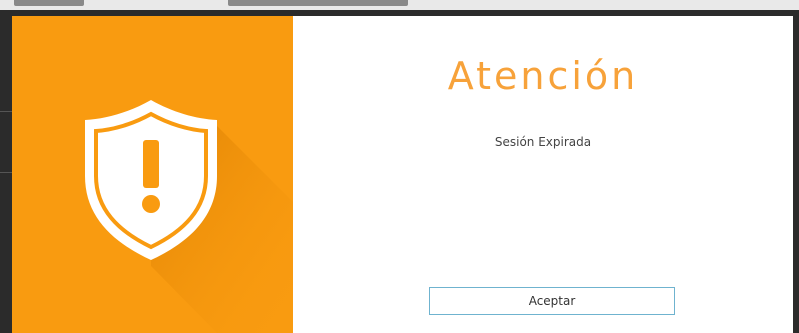  What do you see at coordinates (543, 76) in the screenshot?
I see `dialog-title: Atención` at bounding box center [543, 76].